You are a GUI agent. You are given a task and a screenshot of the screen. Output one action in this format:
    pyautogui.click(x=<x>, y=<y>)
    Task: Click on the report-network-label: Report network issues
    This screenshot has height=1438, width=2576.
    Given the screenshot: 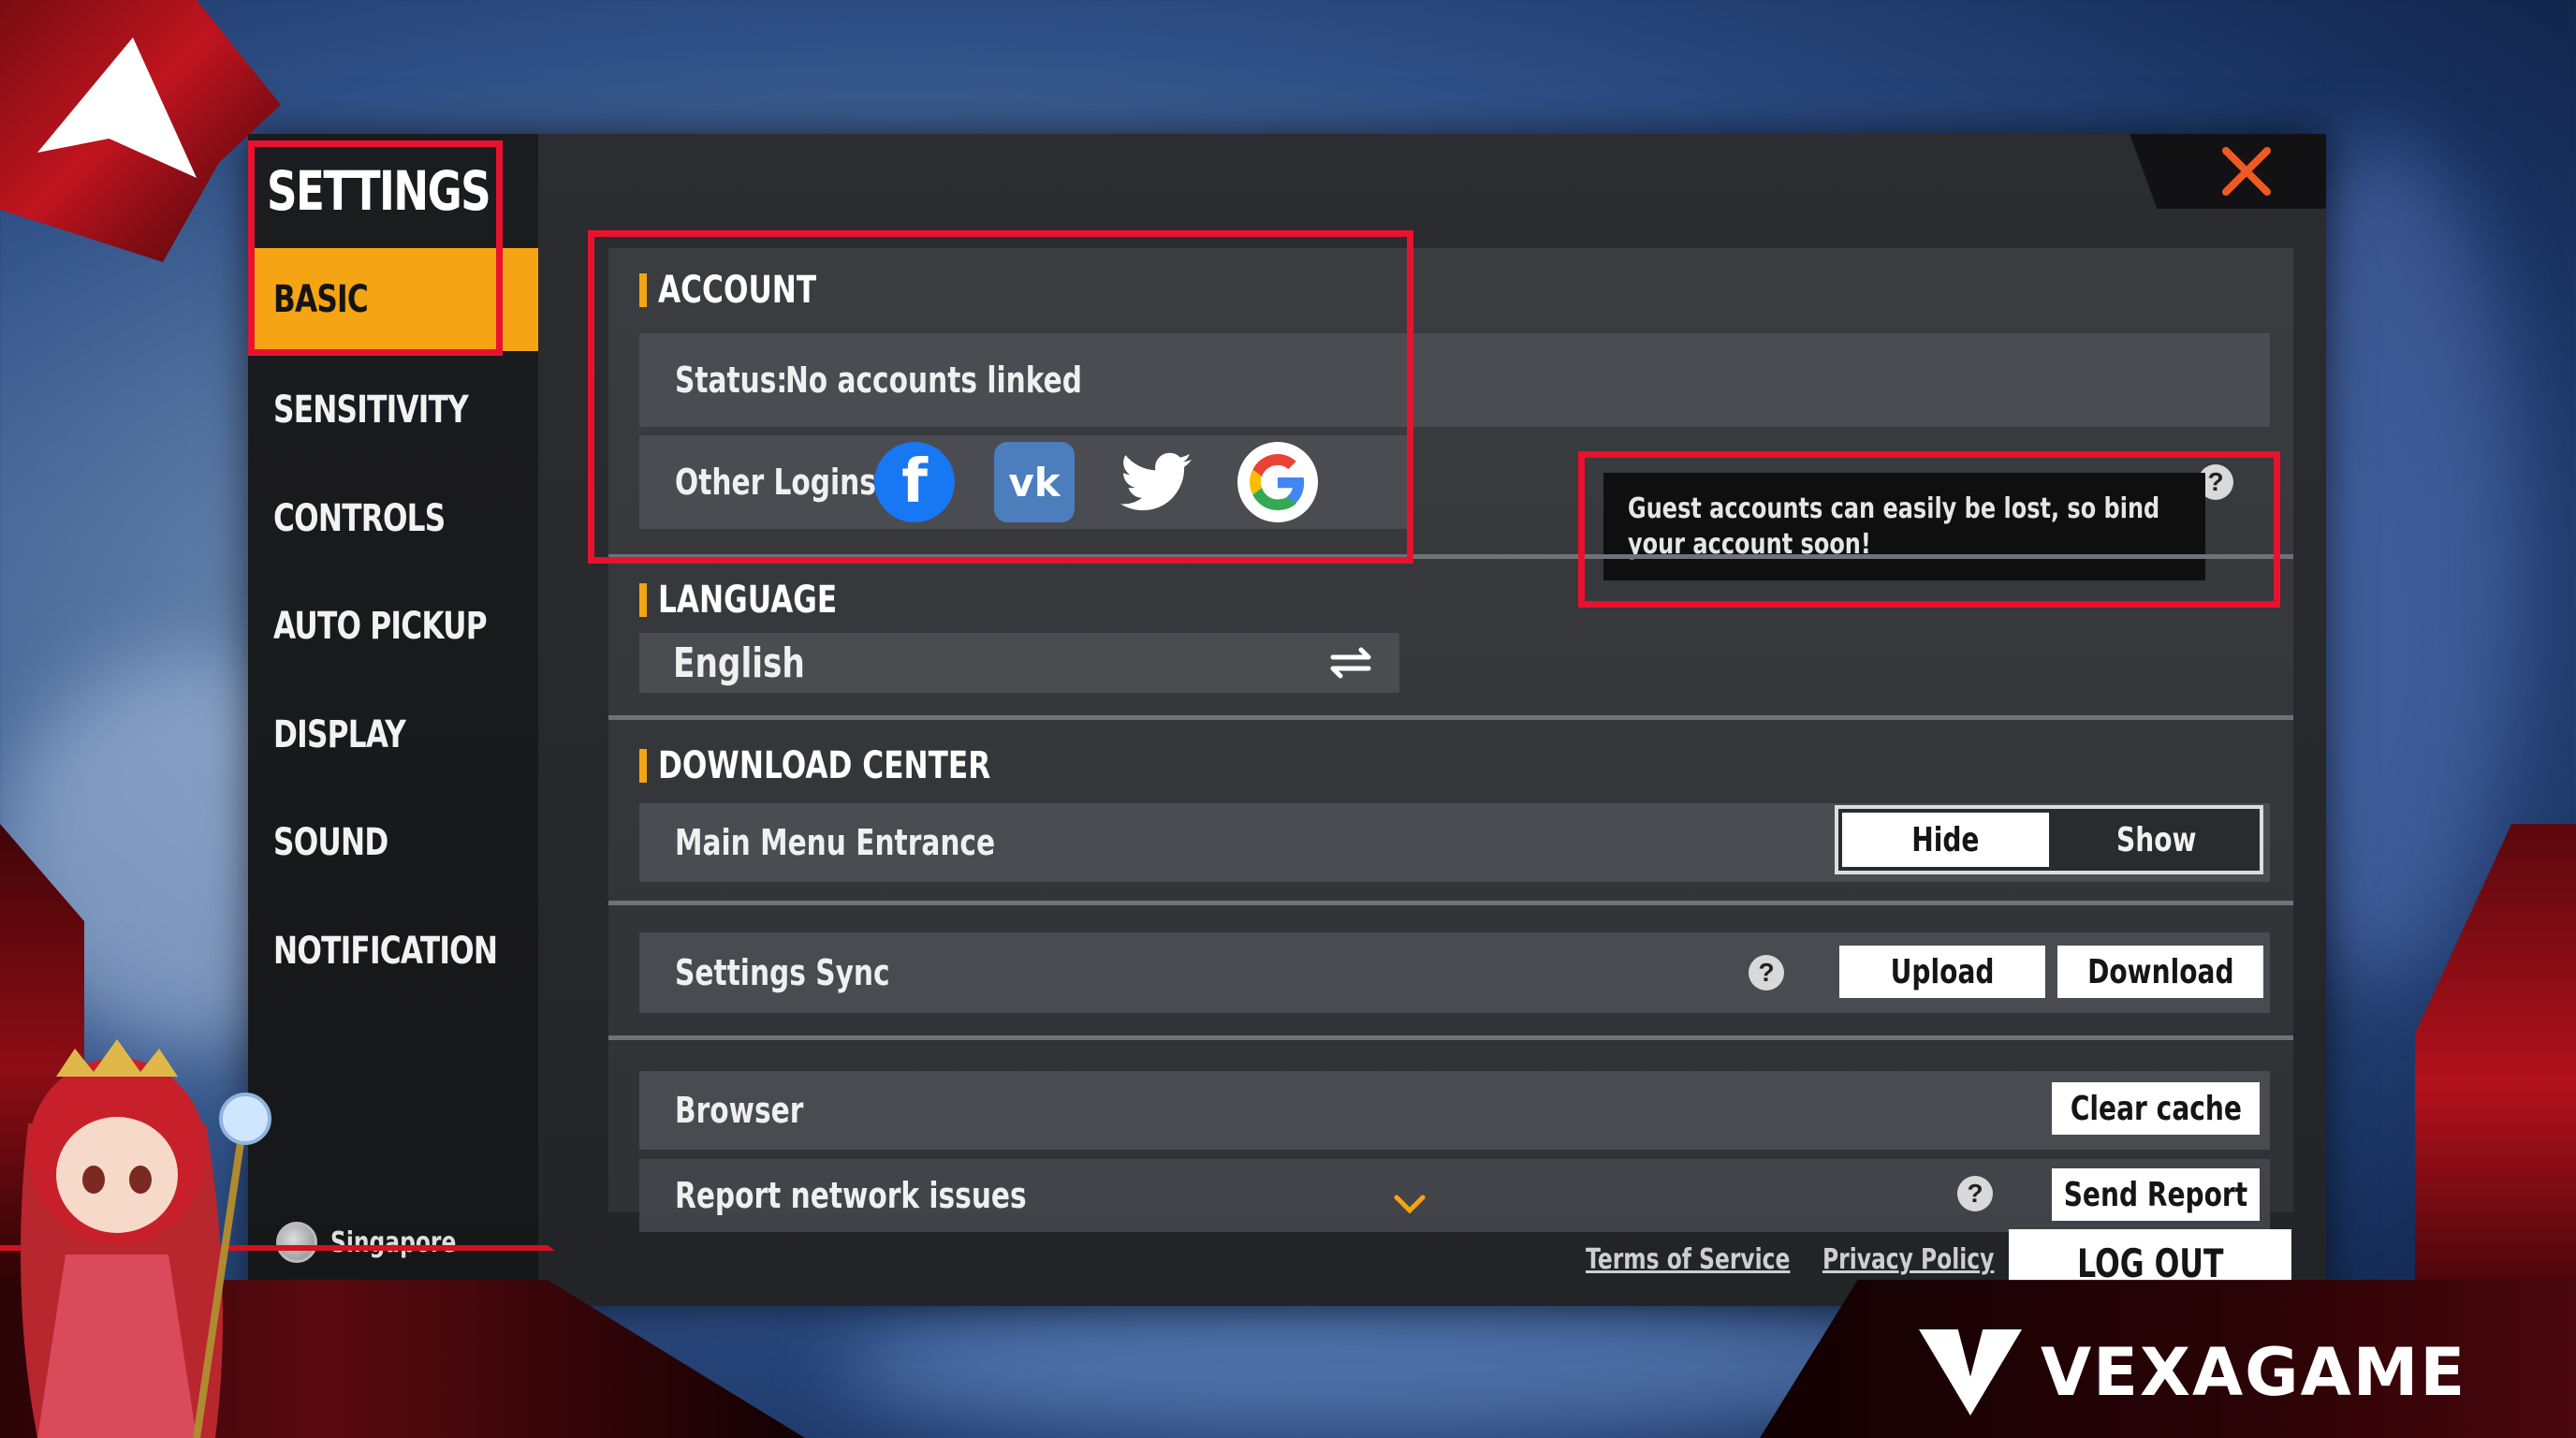 What is the action you would take?
    pyautogui.click(x=851, y=1195)
    